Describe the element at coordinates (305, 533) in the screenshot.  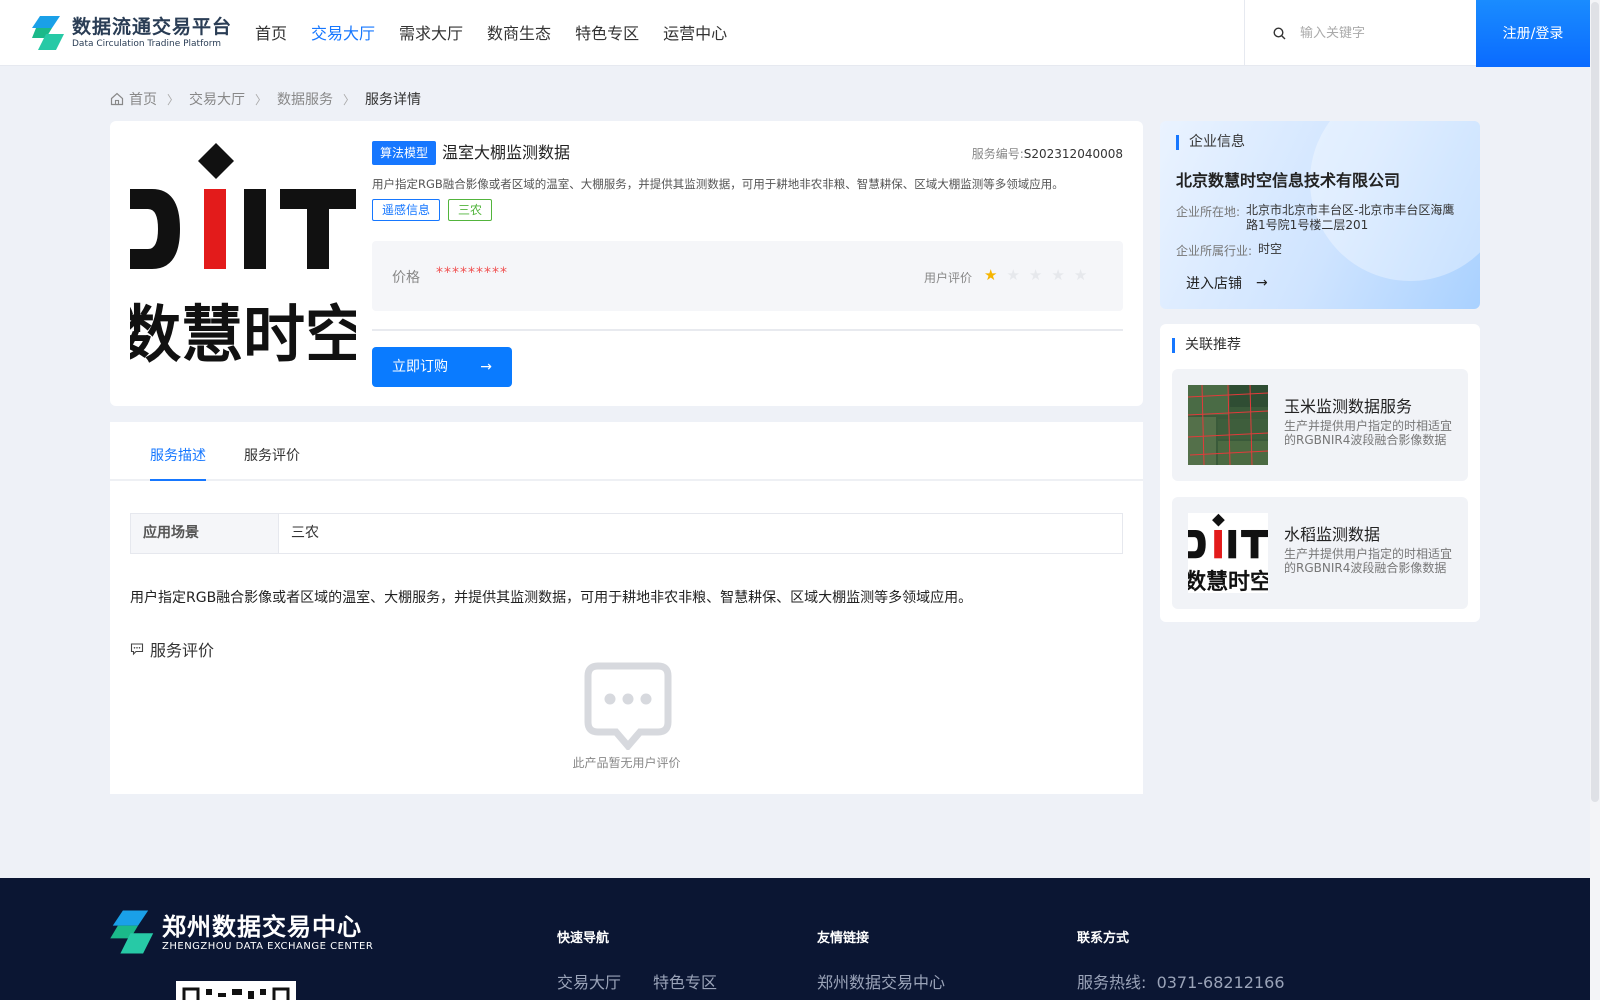
I see `scene-value: 三农` at that location.